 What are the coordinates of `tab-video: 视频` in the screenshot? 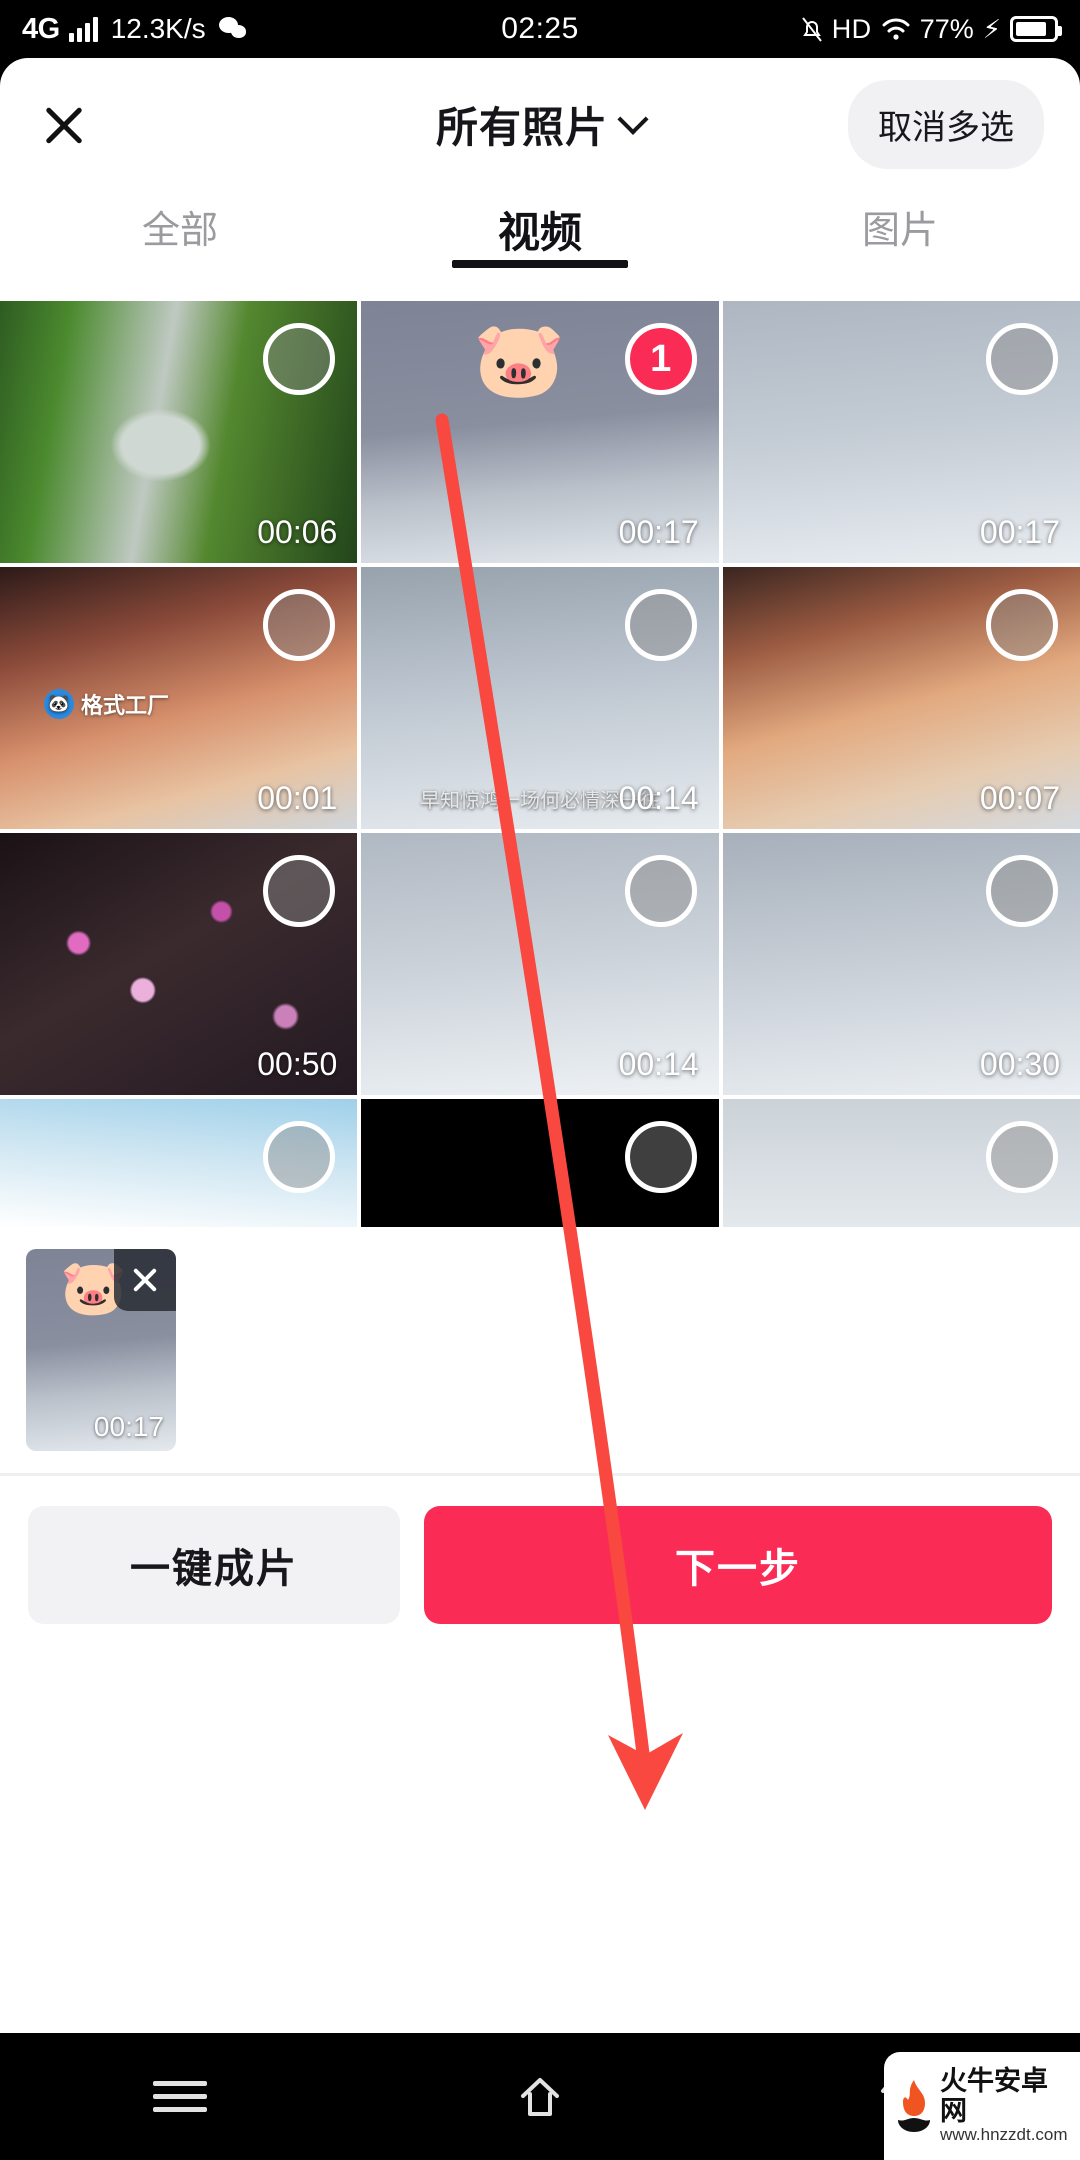 It's located at (540, 229).